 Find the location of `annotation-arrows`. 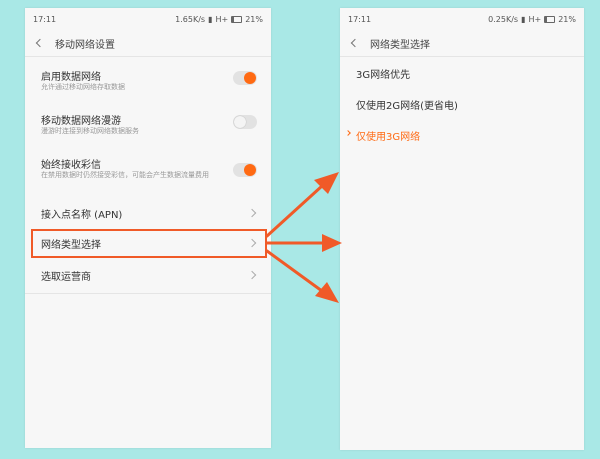

annotation-arrows is located at coordinates (303, 237).